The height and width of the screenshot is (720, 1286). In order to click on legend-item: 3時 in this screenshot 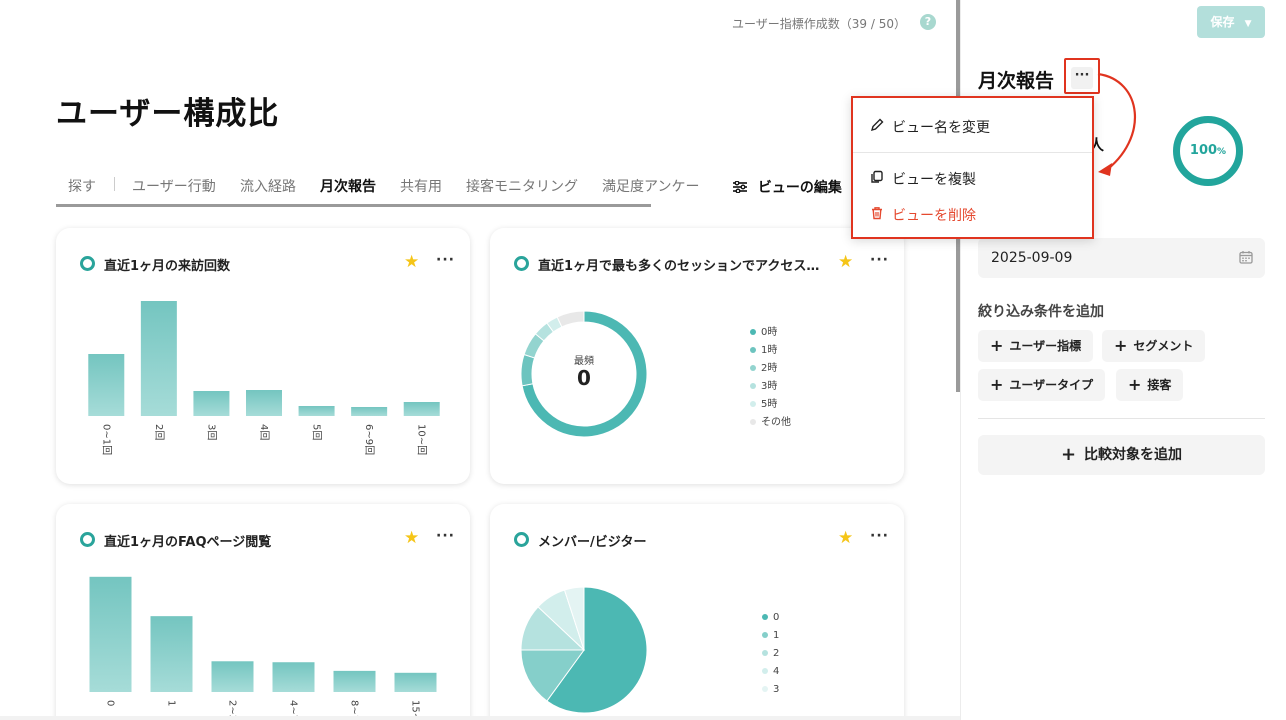, I will do `click(770, 387)`.